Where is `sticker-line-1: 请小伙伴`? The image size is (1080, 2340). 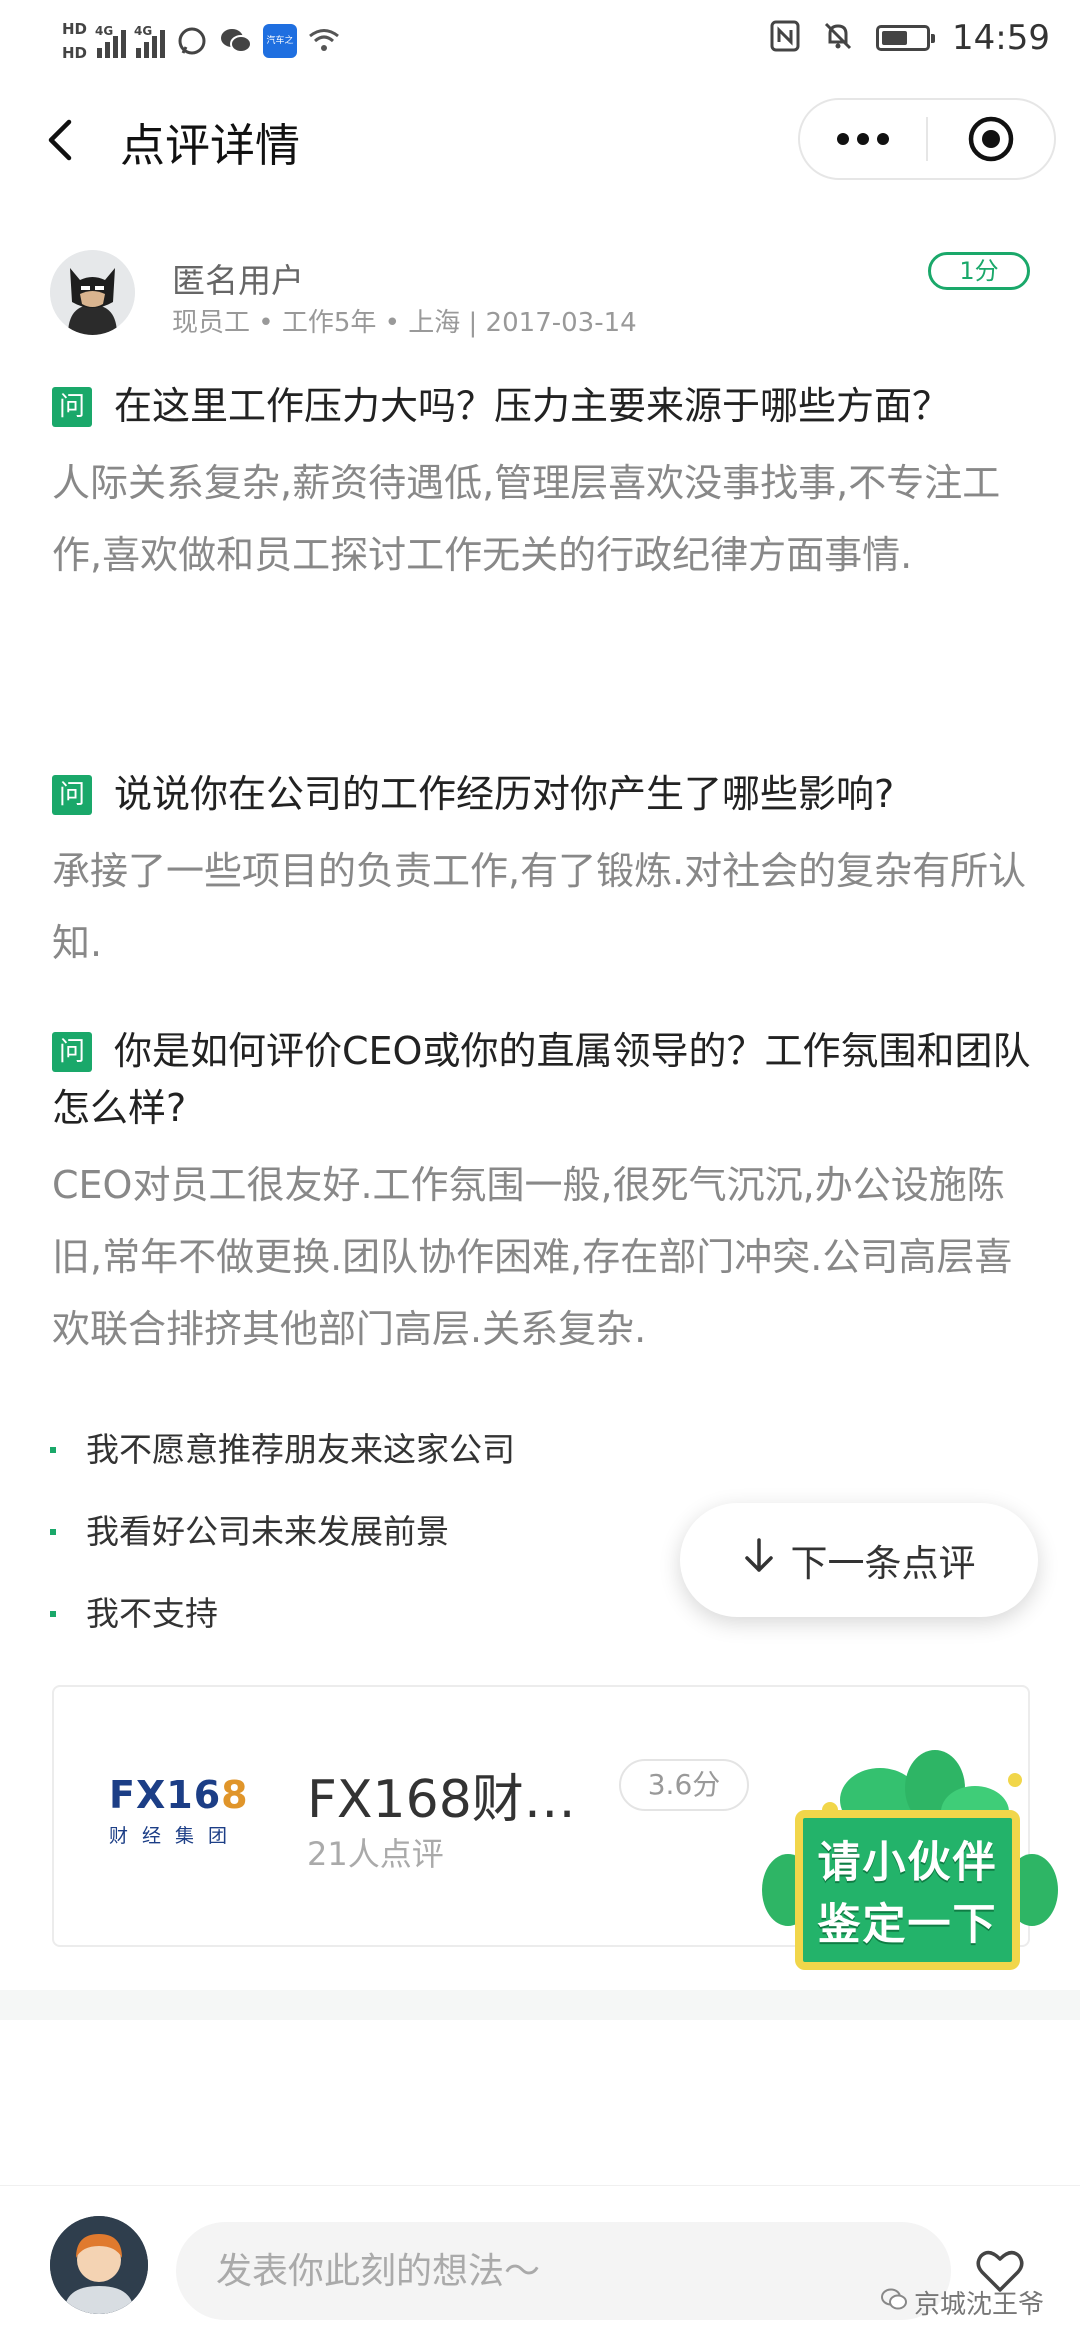
sticker-line-1: 请小伙伴 is located at coordinates (907, 1863).